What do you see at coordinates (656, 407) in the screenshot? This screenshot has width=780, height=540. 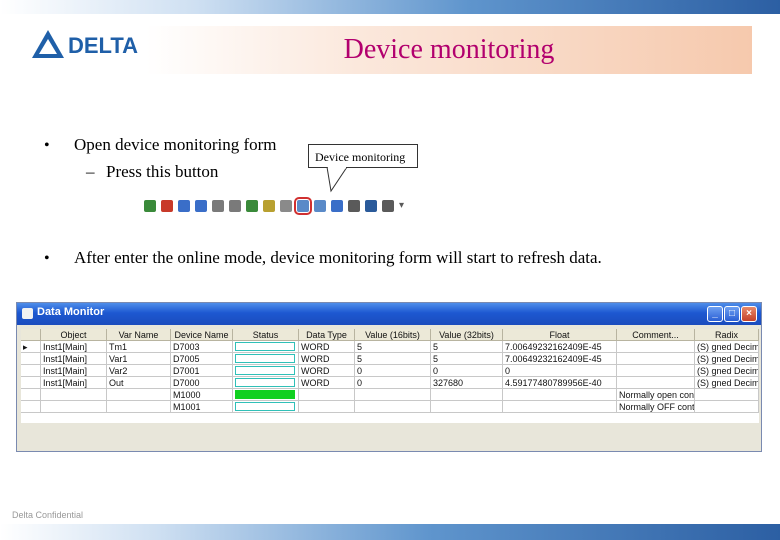 I see `table-cell: Normally OFF conta` at bounding box center [656, 407].